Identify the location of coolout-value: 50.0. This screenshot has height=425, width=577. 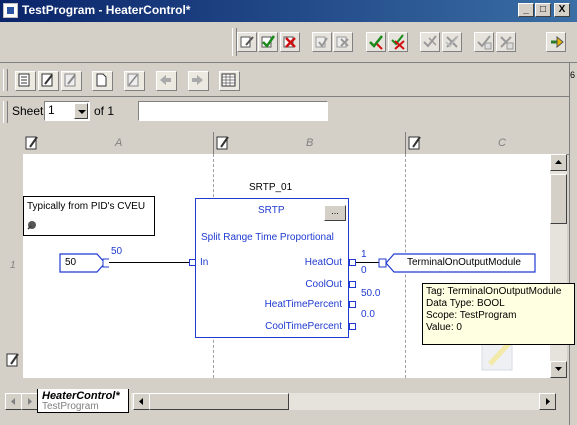
(371, 293).